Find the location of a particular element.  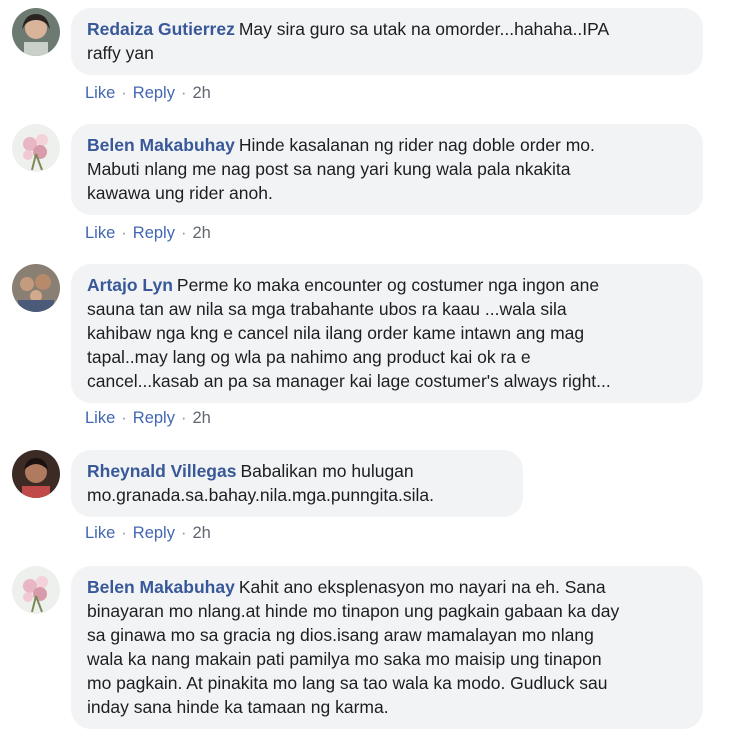

comment-author: Rheynald Villegas is located at coordinates (161, 471).